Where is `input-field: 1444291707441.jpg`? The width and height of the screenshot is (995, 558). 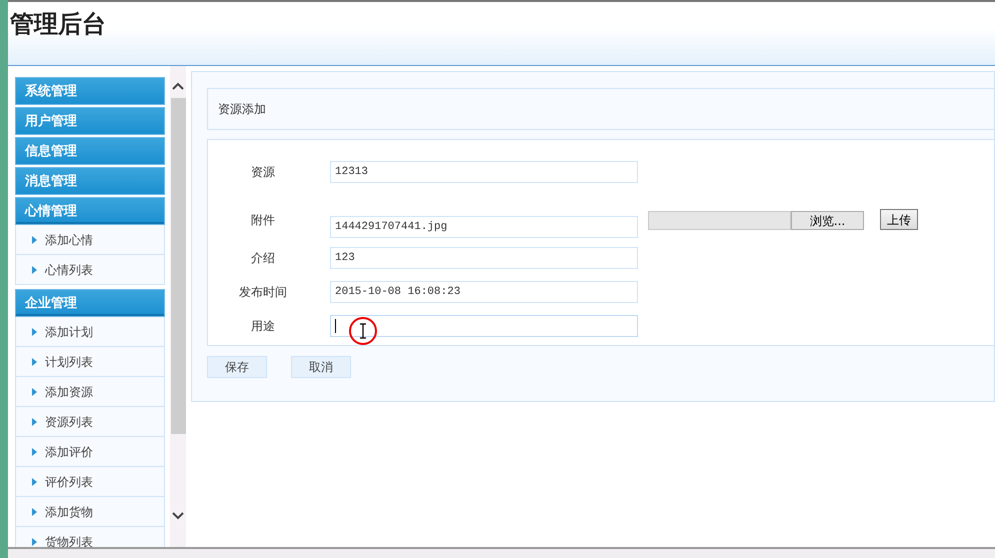 input-field: 1444291707441.jpg is located at coordinates (484, 227).